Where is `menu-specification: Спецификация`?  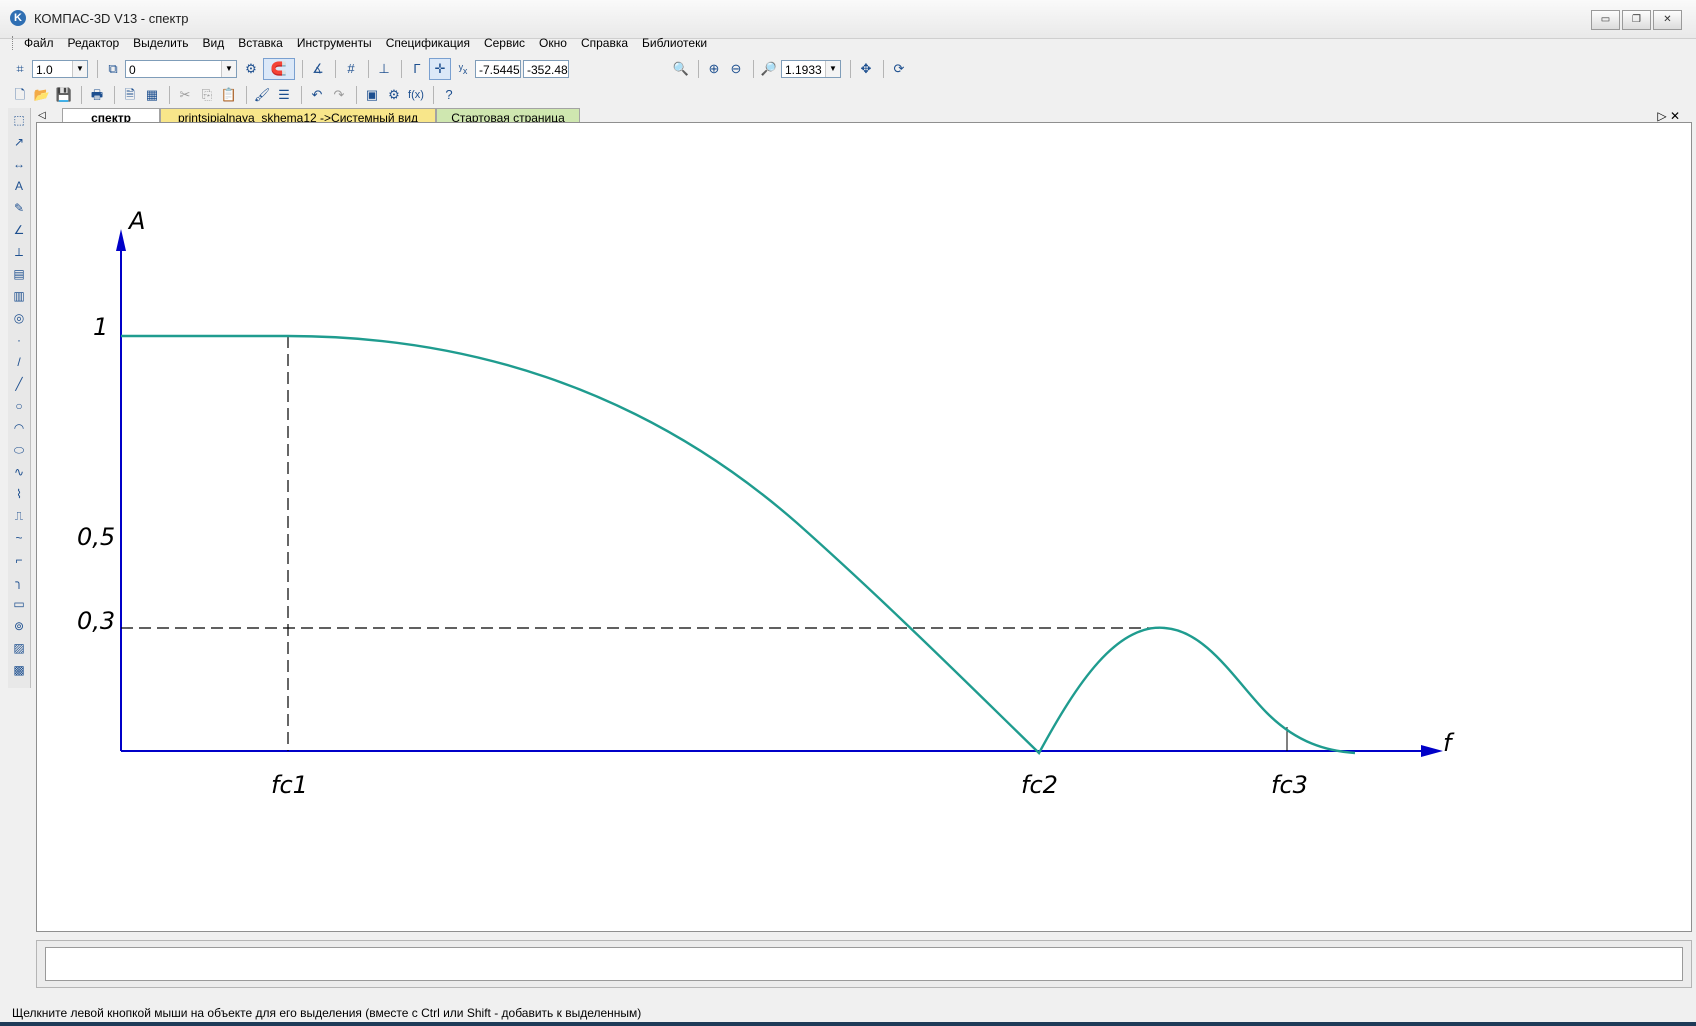
menu-specification: Спецификация is located at coordinates (428, 43).